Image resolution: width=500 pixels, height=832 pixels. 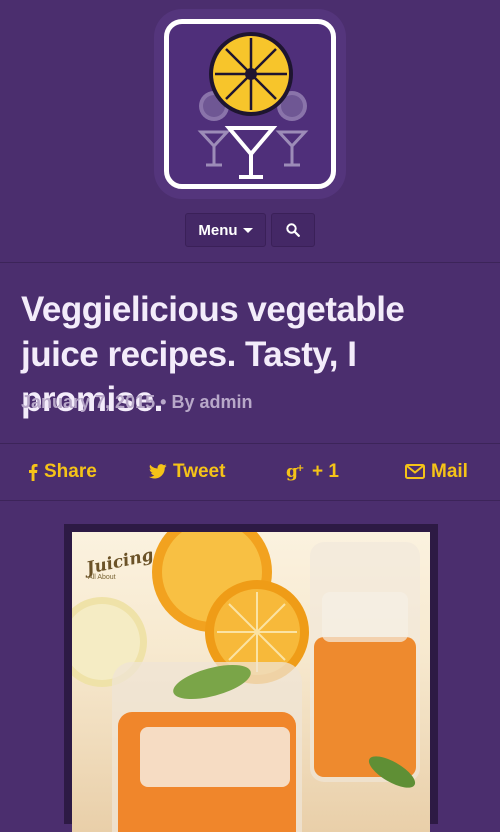 I want to click on twitter-share-button: Tweet, so click(x=187, y=471).